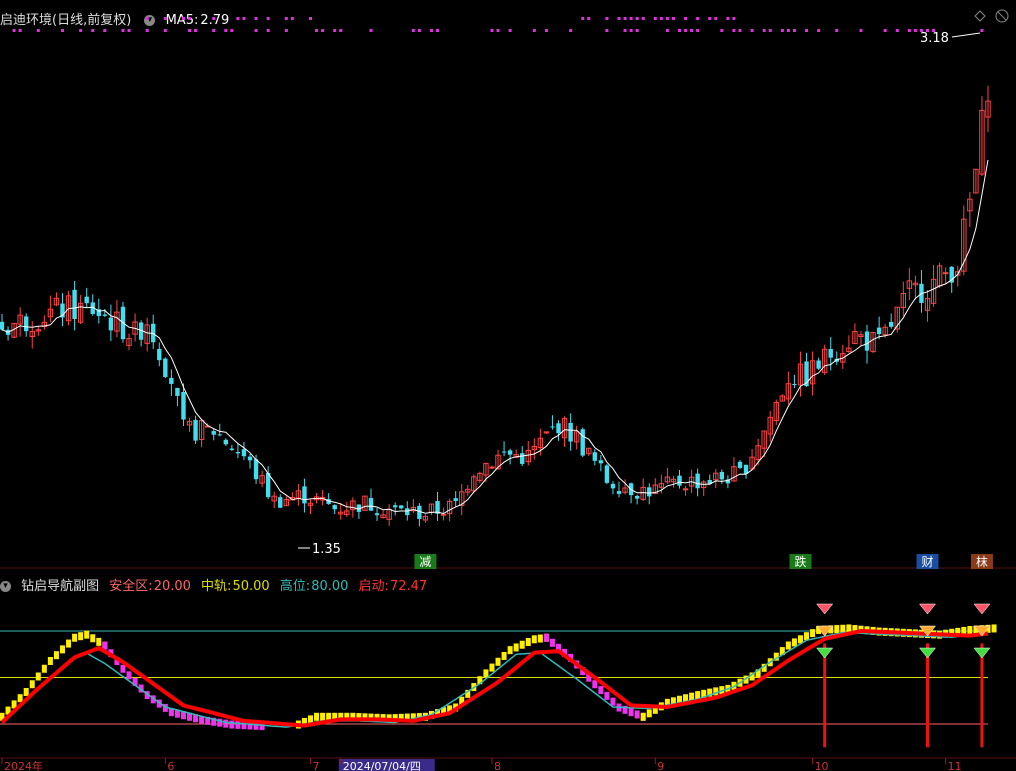 This screenshot has height=771, width=1016. I want to click on event-tag-text: 减, so click(425, 562).